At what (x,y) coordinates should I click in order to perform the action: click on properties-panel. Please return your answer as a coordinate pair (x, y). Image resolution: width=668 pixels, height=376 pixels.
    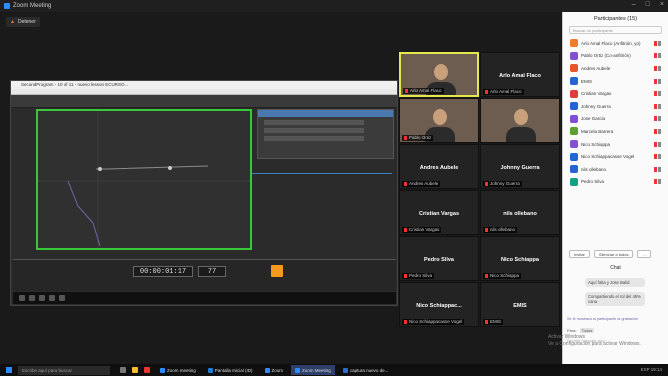
    Looking at the image, I should click on (325, 134).